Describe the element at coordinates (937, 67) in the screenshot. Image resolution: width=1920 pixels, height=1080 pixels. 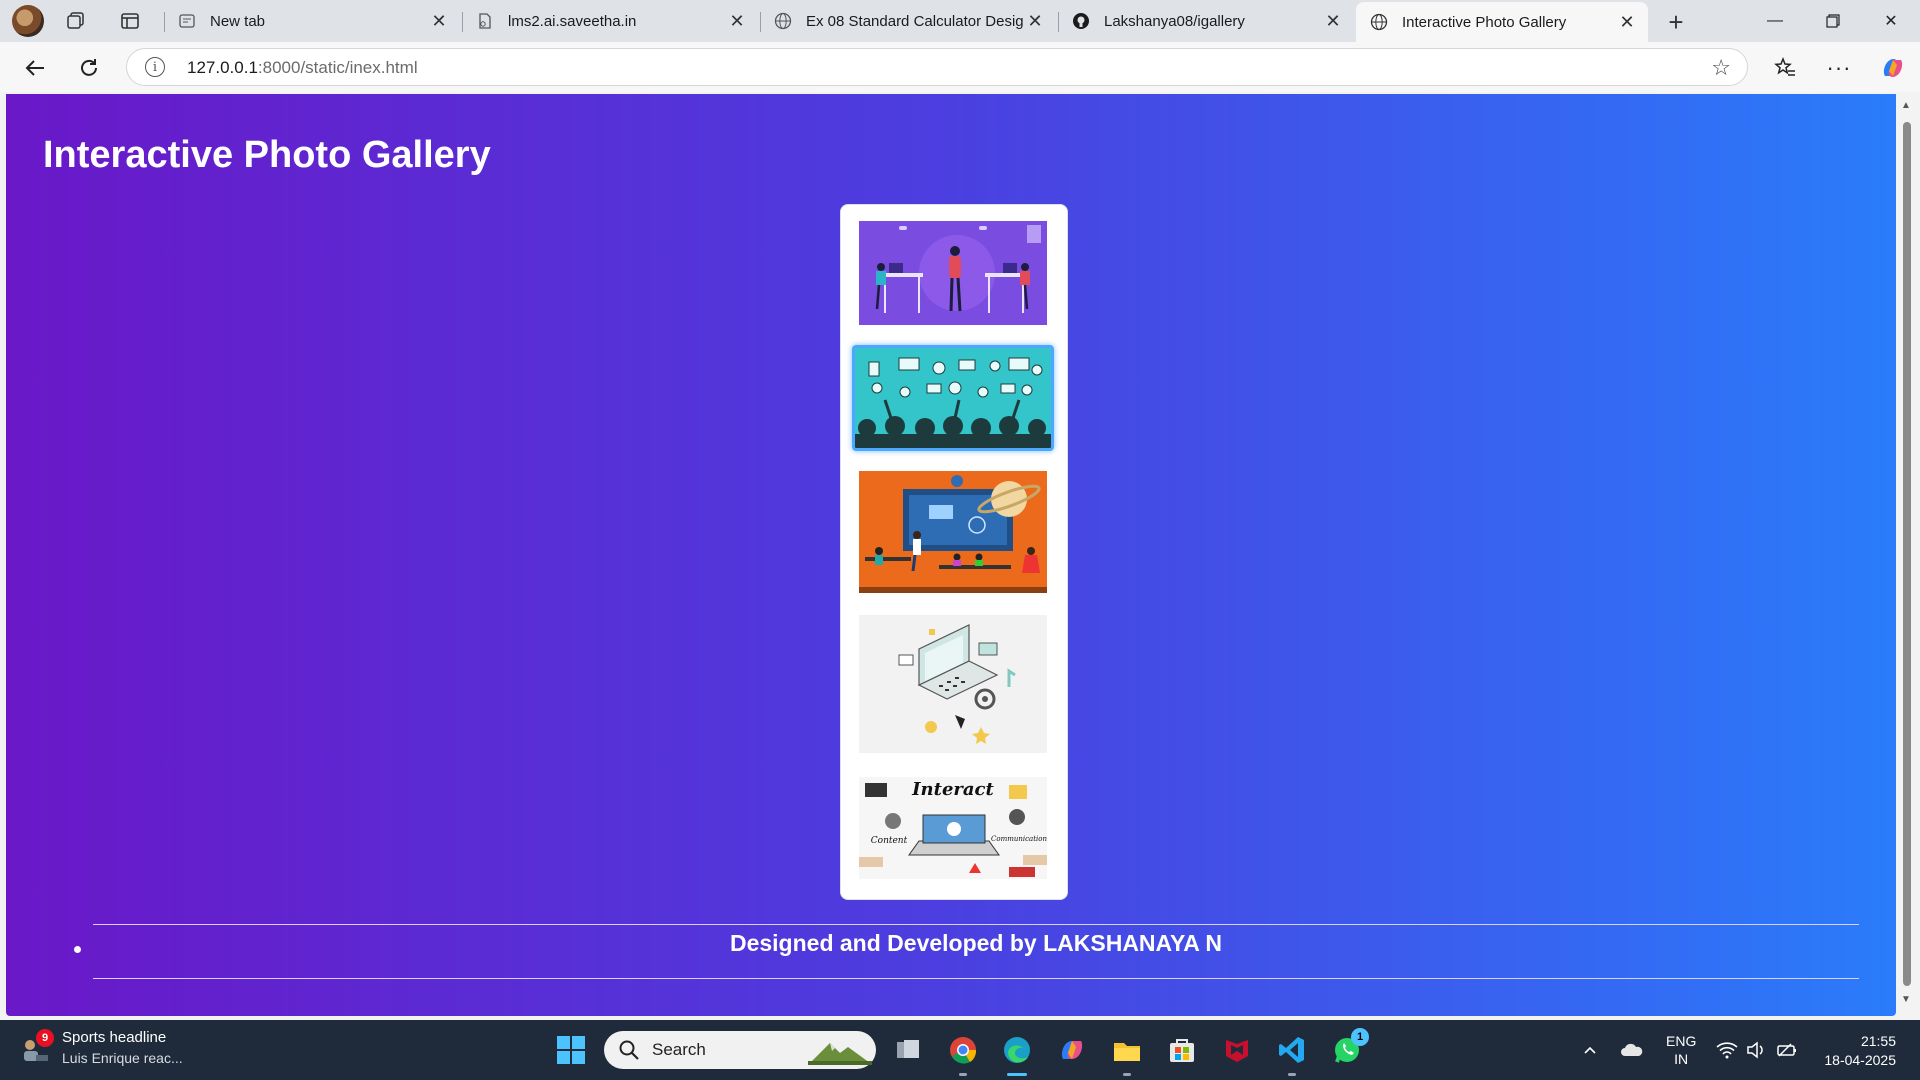
I see `address-bar: i 127.0.0.1:8000/static/inex.html ☆` at that location.